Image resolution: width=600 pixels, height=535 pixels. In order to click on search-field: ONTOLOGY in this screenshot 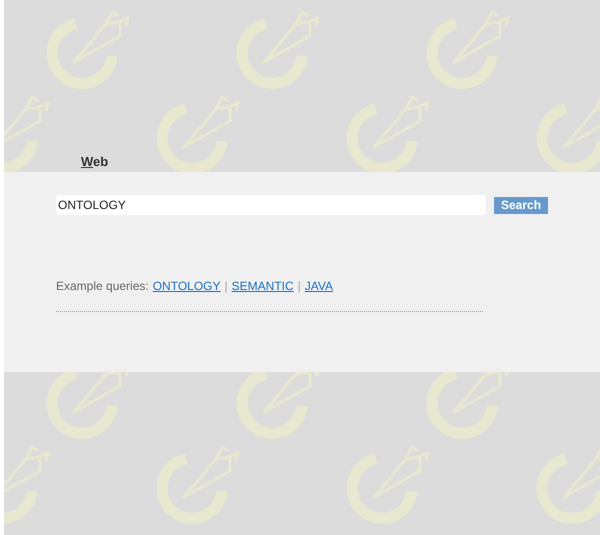, I will do `click(271, 205)`.